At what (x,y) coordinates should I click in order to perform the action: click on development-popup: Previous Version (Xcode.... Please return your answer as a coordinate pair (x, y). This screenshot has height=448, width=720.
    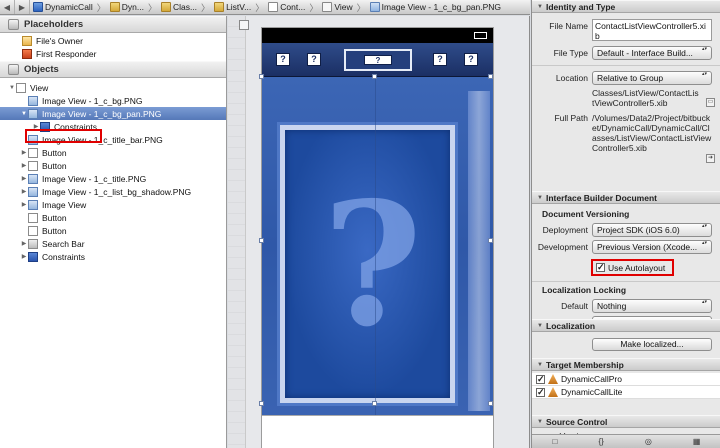
    Looking at the image, I should click on (652, 247).